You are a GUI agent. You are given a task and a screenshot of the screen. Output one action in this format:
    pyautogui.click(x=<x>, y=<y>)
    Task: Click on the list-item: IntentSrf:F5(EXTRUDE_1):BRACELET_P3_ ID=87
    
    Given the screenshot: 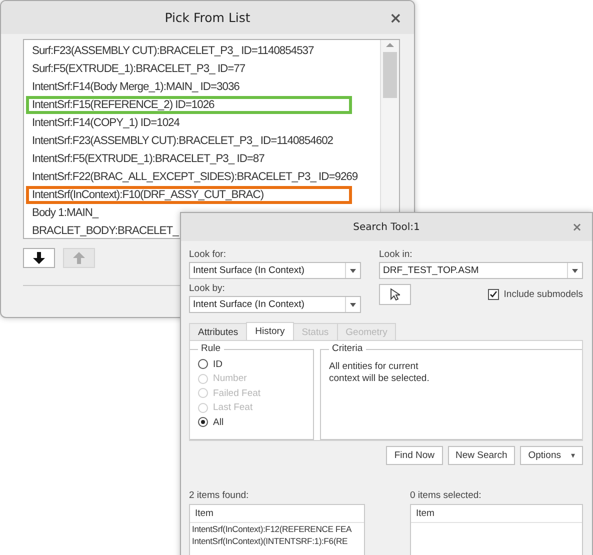 What is the action you would take?
    pyautogui.click(x=148, y=159)
    